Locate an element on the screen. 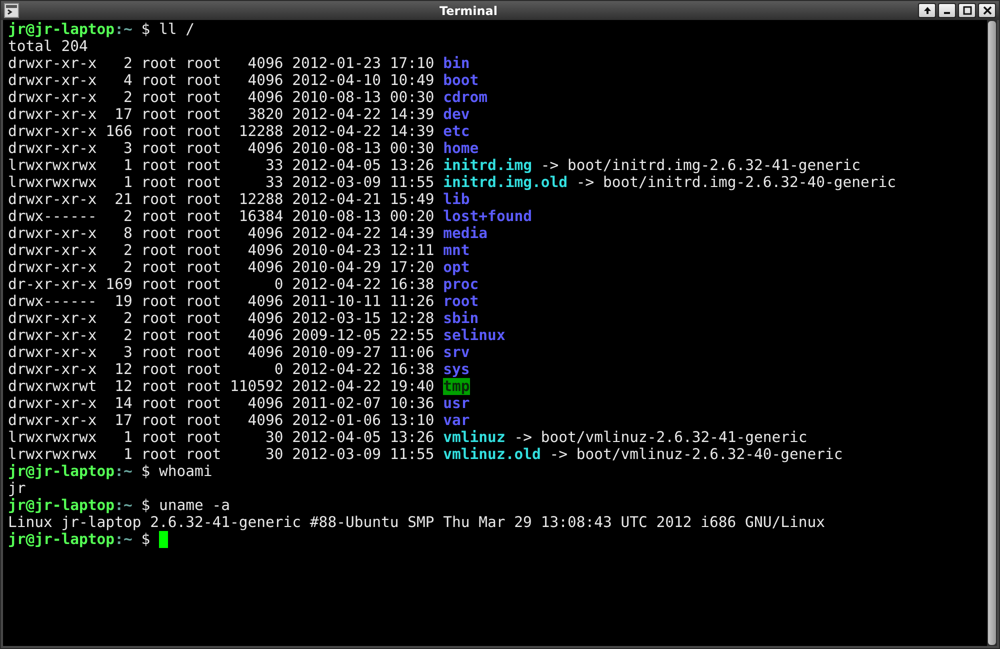 The image size is (1000, 649). listing-details: drwxr-xr-x 2 root root 4096 2010-04-29 17:20 is located at coordinates (221, 267).